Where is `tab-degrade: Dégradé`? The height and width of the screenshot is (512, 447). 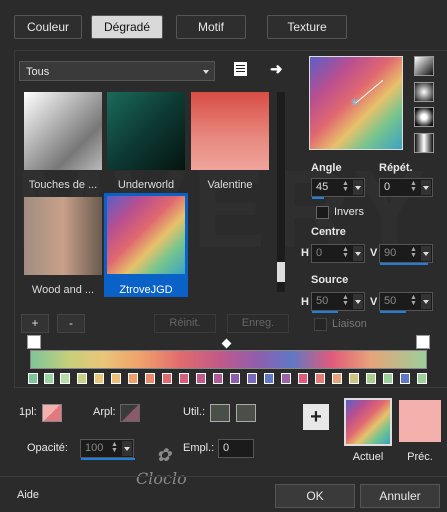 tab-degrade: Dégradé is located at coordinates (127, 27).